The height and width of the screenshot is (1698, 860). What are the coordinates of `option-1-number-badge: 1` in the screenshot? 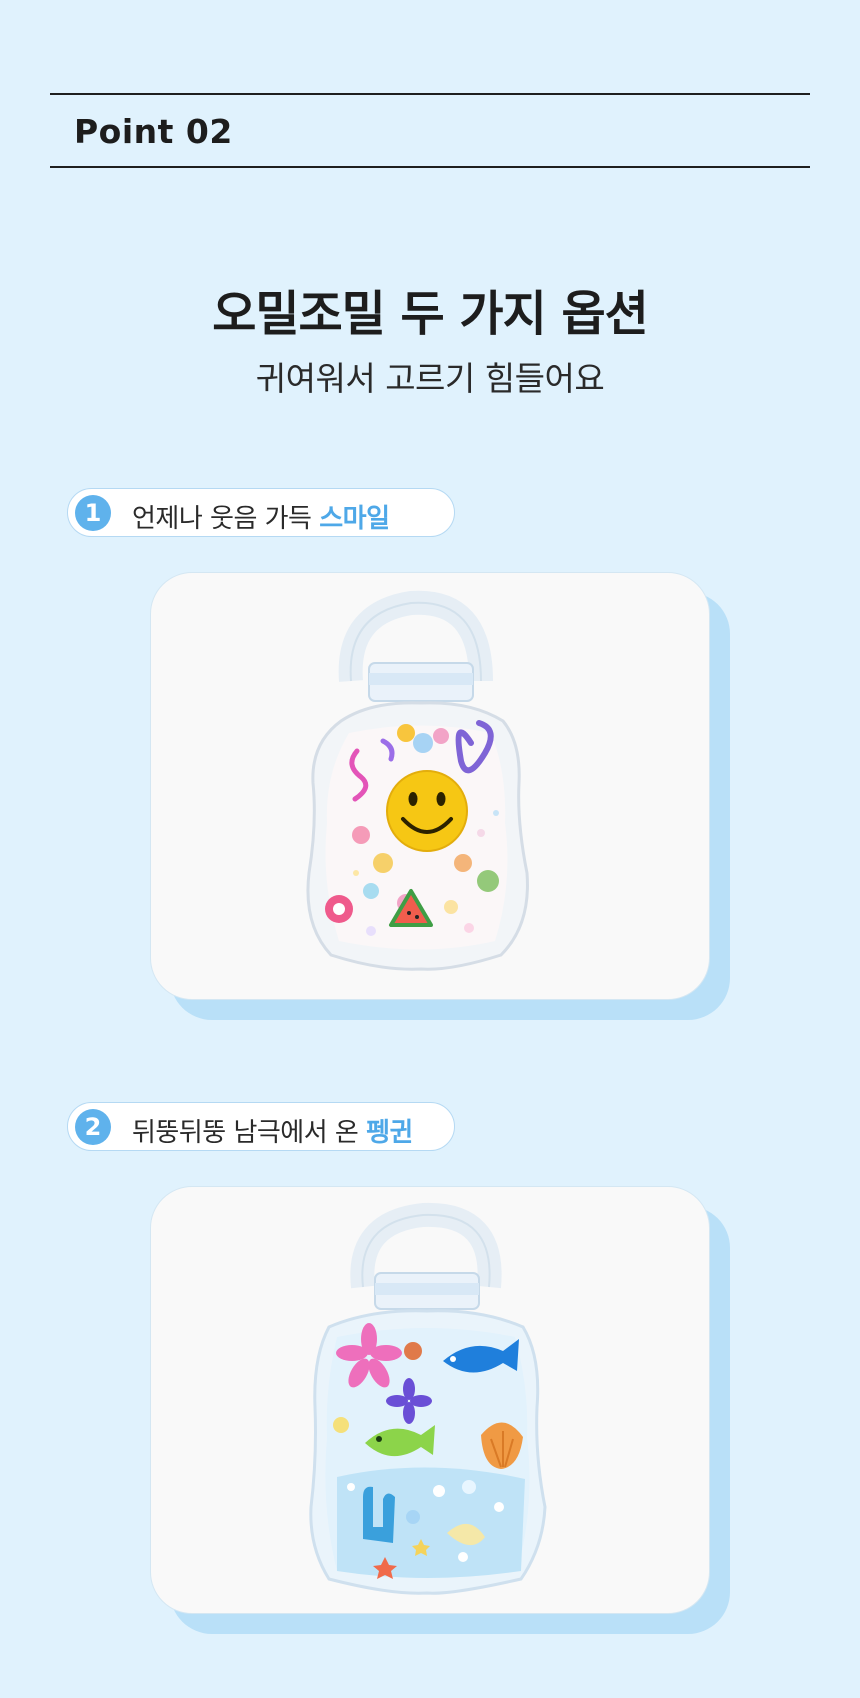 It's located at (93, 513).